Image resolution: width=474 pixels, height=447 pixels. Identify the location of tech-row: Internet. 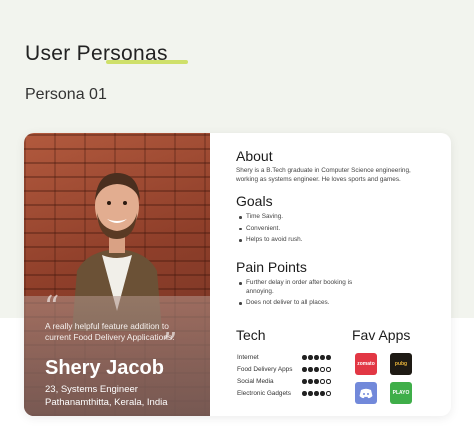
(284, 359).